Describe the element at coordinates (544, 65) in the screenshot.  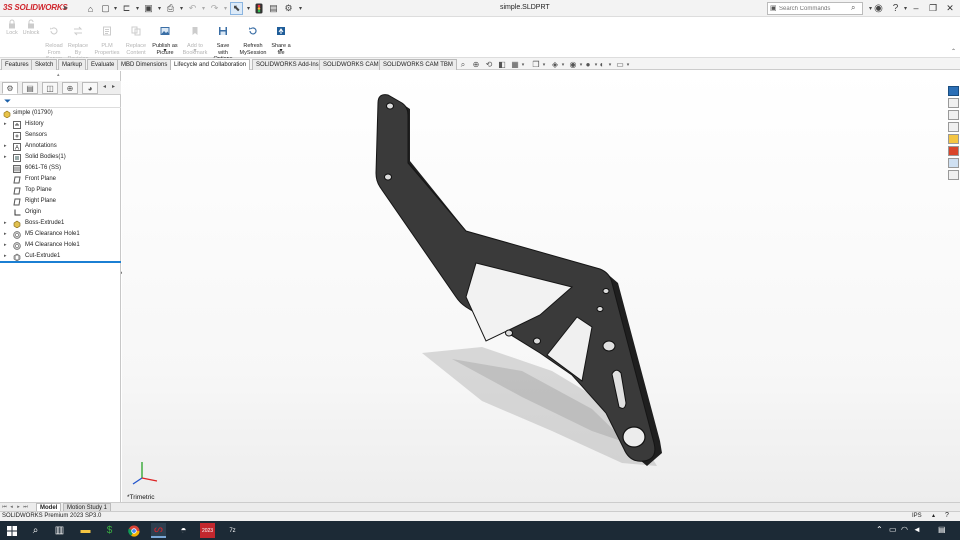
I see `orientation-dropdown-icon: ▾` at that location.